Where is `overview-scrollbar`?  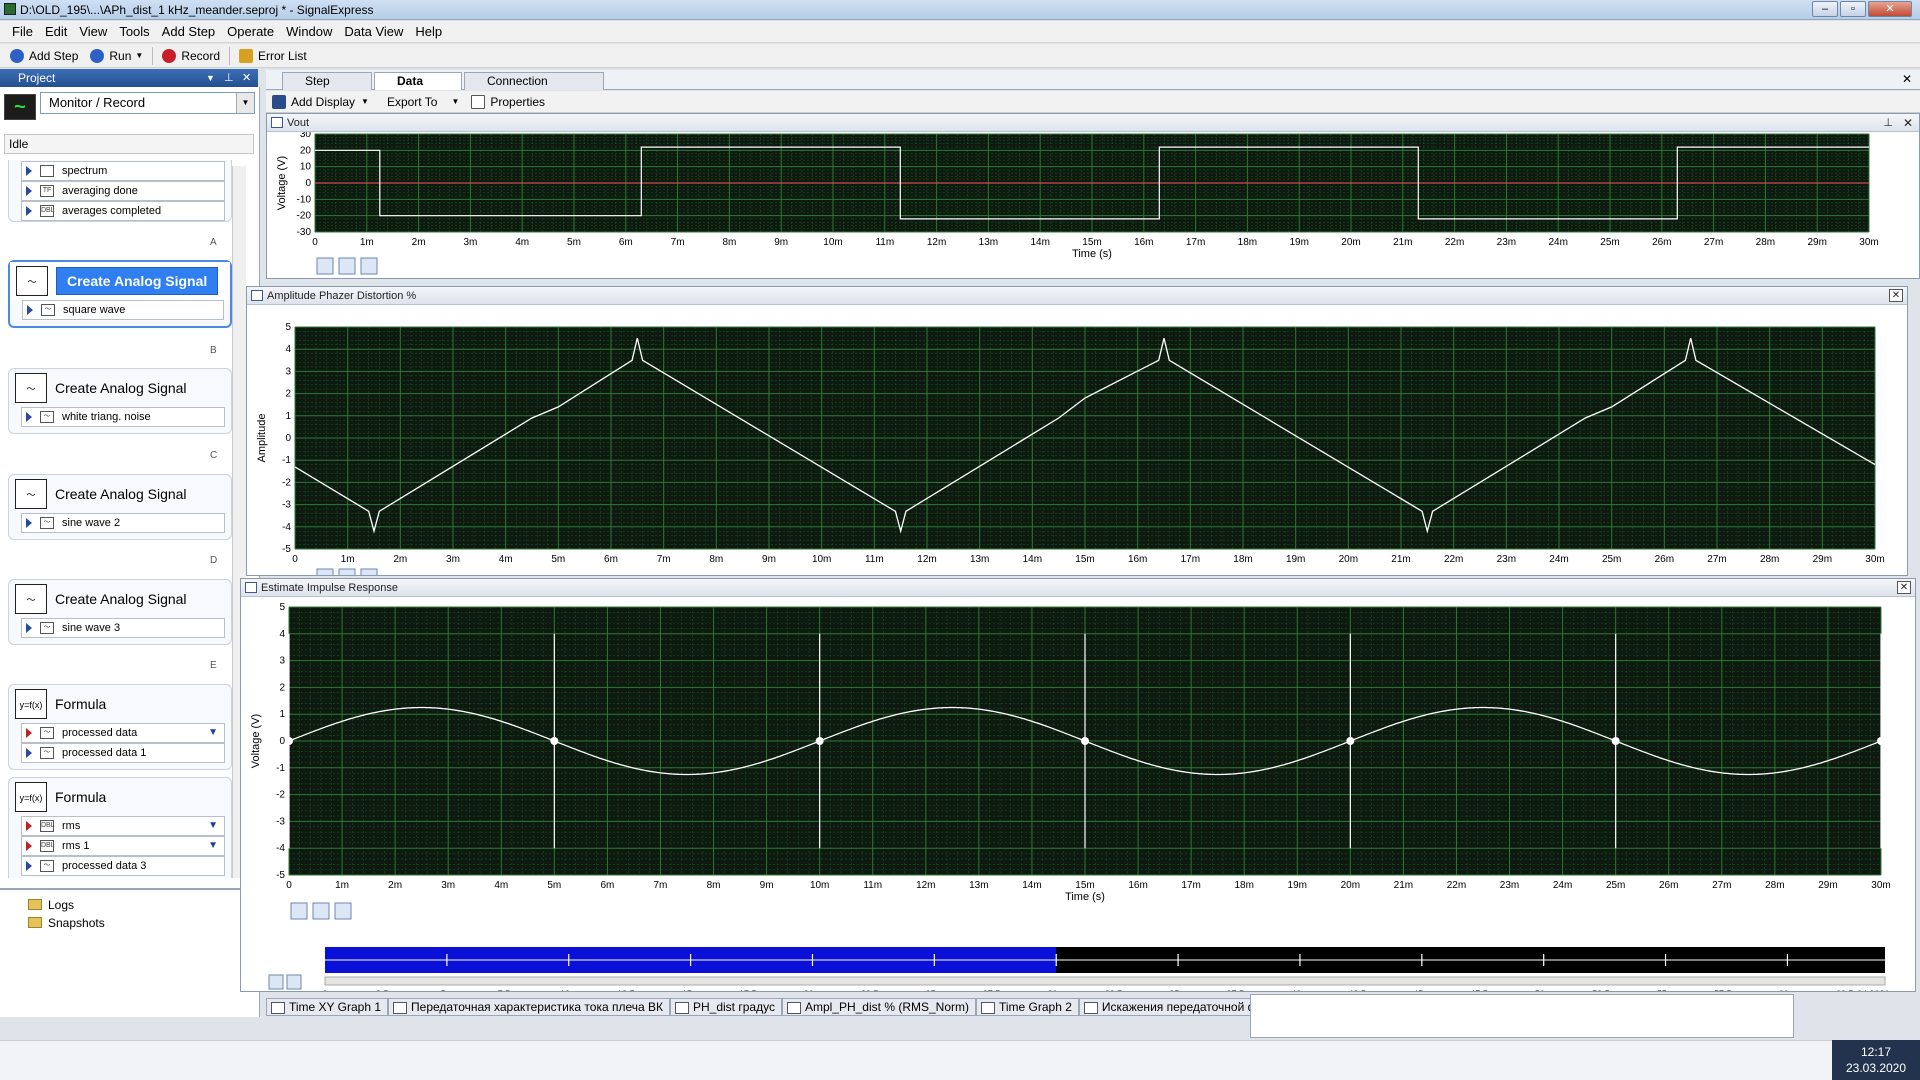
overview-scrollbar is located at coordinates (1105, 981).